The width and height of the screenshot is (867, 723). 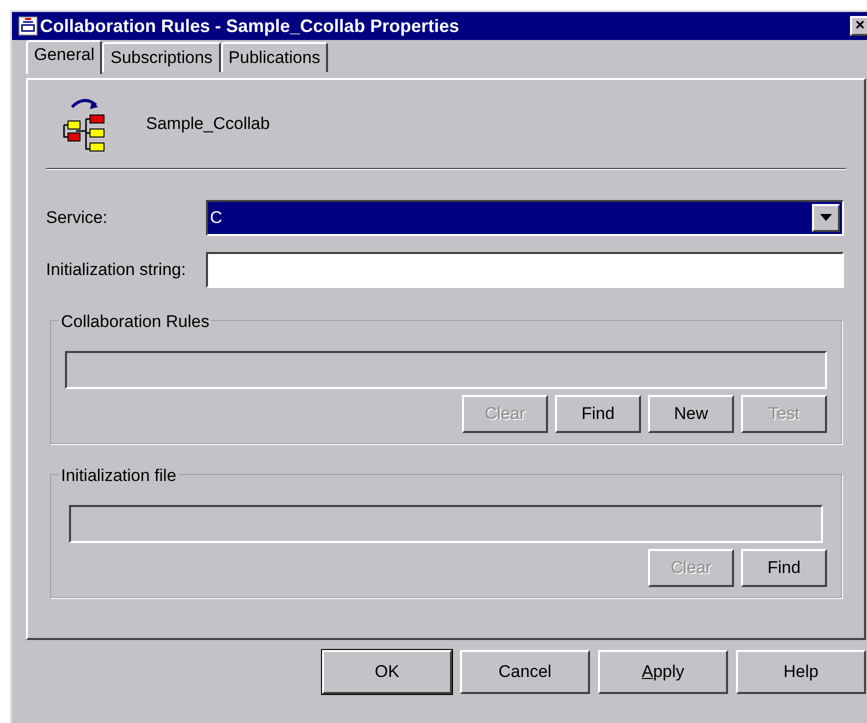 What do you see at coordinates (525, 672) in the screenshot?
I see `dialog-button: Cancel` at bounding box center [525, 672].